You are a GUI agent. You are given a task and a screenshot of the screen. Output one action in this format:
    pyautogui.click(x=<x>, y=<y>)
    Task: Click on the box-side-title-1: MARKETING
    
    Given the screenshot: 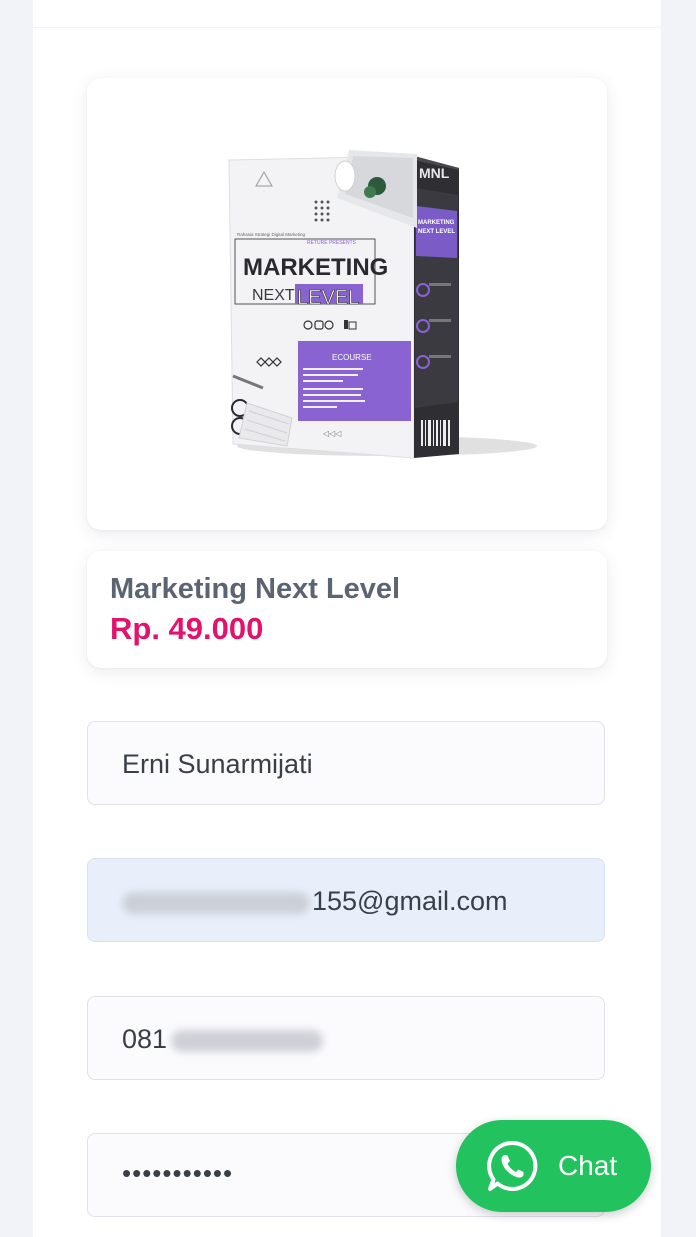 What is the action you would take?
    pyautogui.click(x=436, y=223)
    